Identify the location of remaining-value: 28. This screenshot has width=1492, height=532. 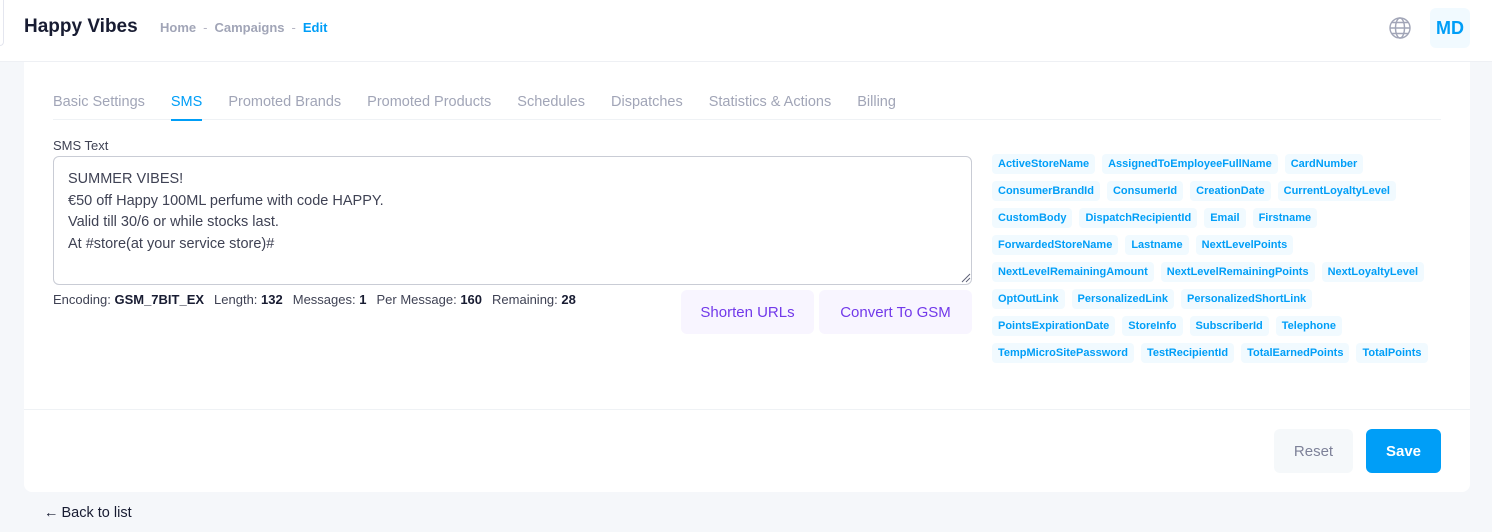
(568, 299).